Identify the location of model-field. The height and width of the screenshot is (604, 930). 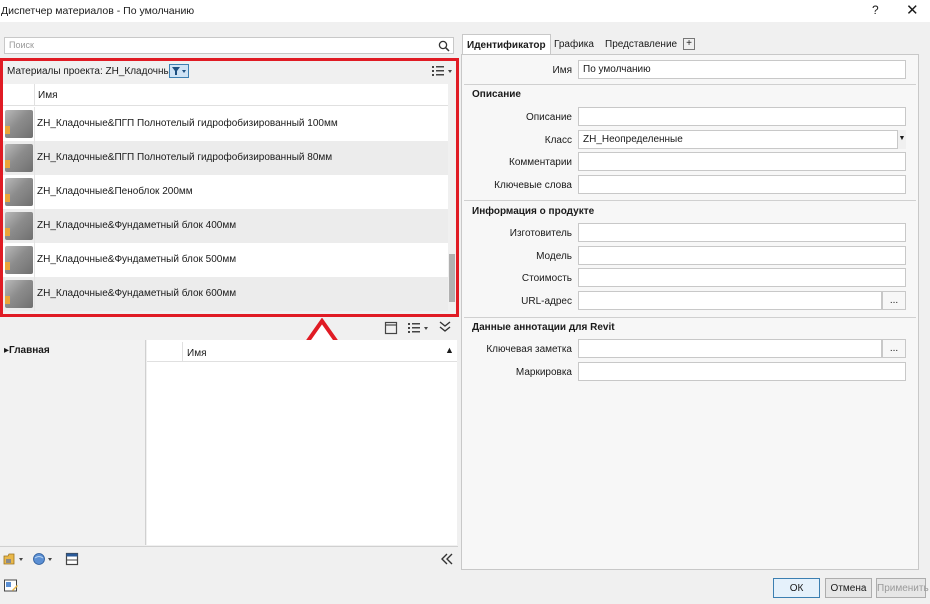
(742, 255).